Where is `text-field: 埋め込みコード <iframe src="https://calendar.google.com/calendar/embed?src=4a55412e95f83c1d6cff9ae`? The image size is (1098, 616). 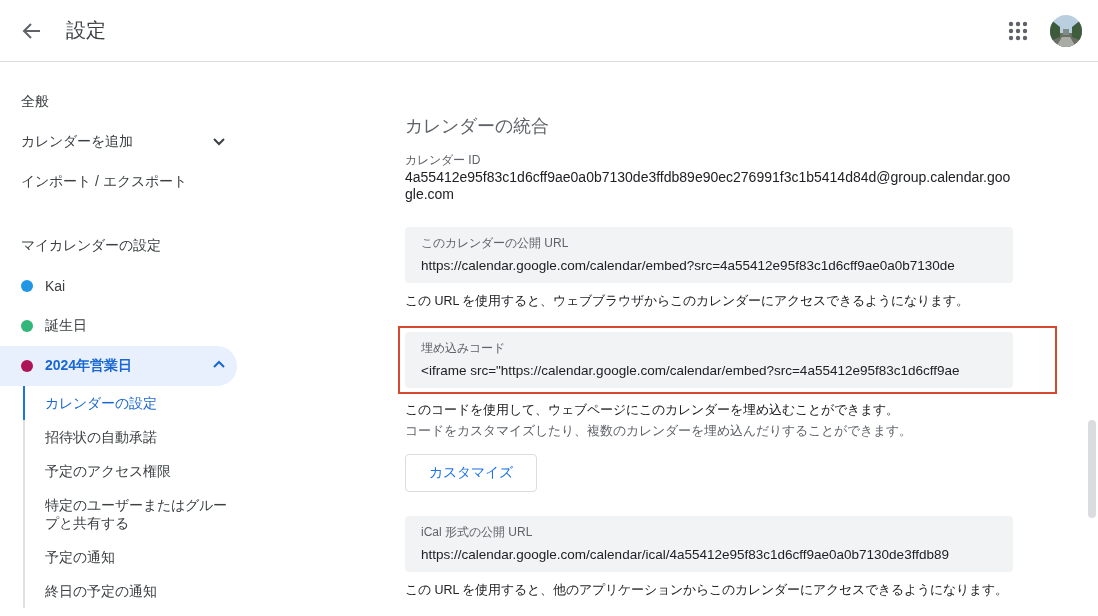
text-field: 埋め込みコード <iframe src="https://calendar.google.com/calendar/embed?src=4a55412e95f83c1d6cff9ae is located at coordinates (709, 360).